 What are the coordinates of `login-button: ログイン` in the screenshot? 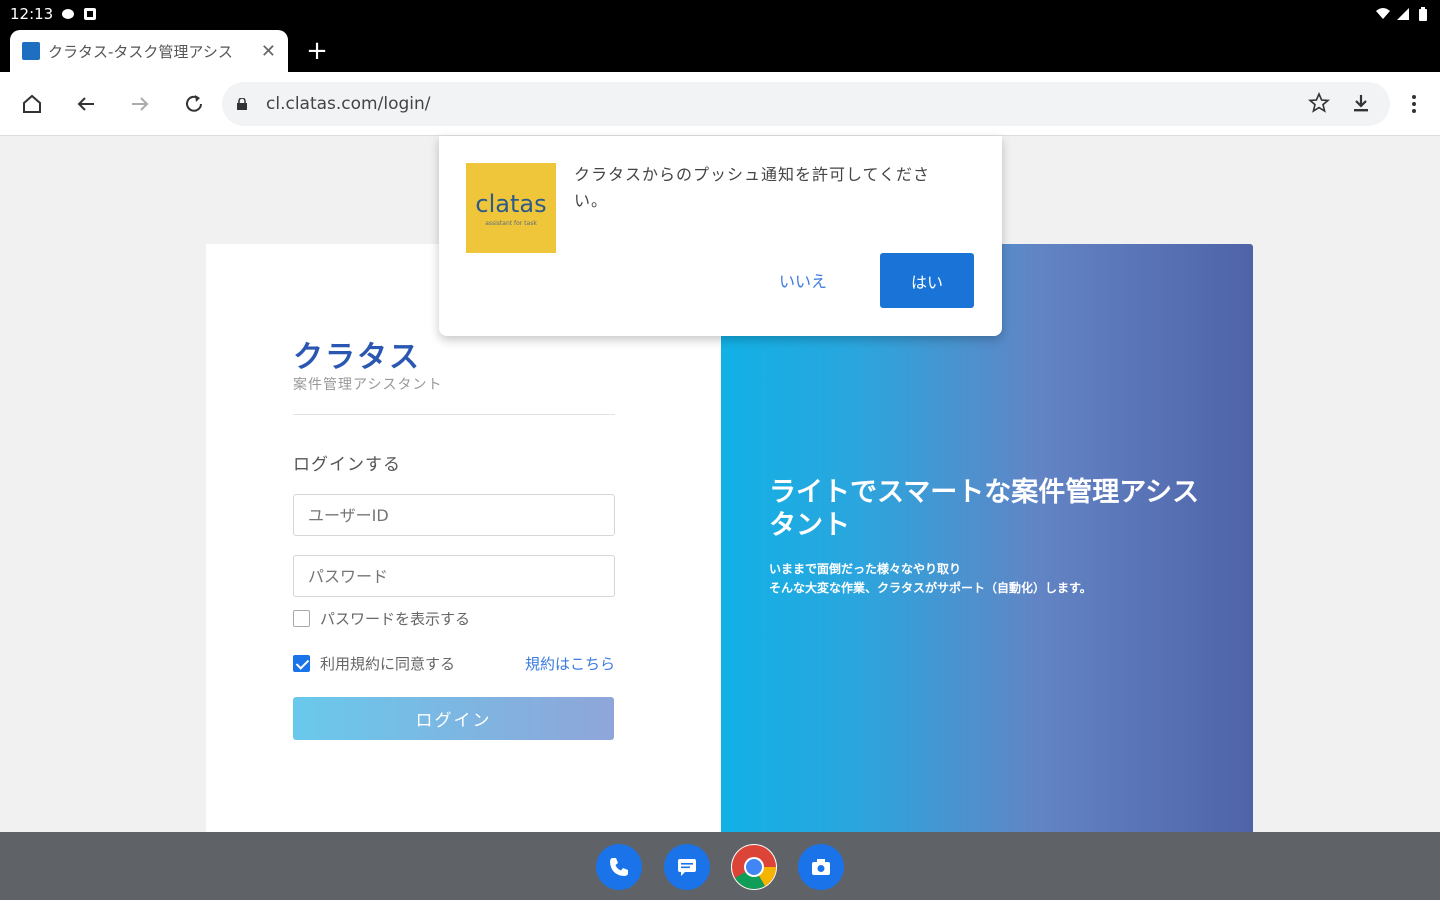 It's located at (453, 718).